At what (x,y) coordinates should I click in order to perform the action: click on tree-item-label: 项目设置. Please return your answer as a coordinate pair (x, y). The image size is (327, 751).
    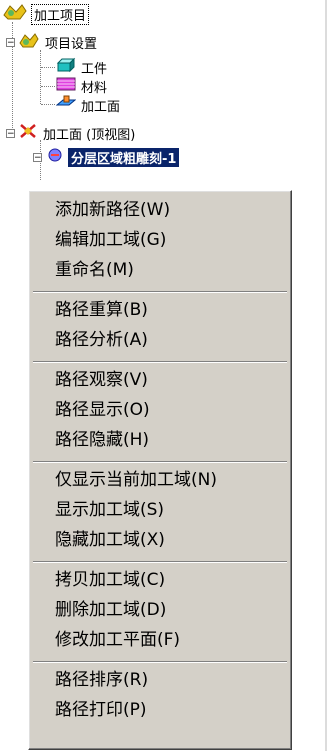
    Looking at the image, I should click on (71, 44).